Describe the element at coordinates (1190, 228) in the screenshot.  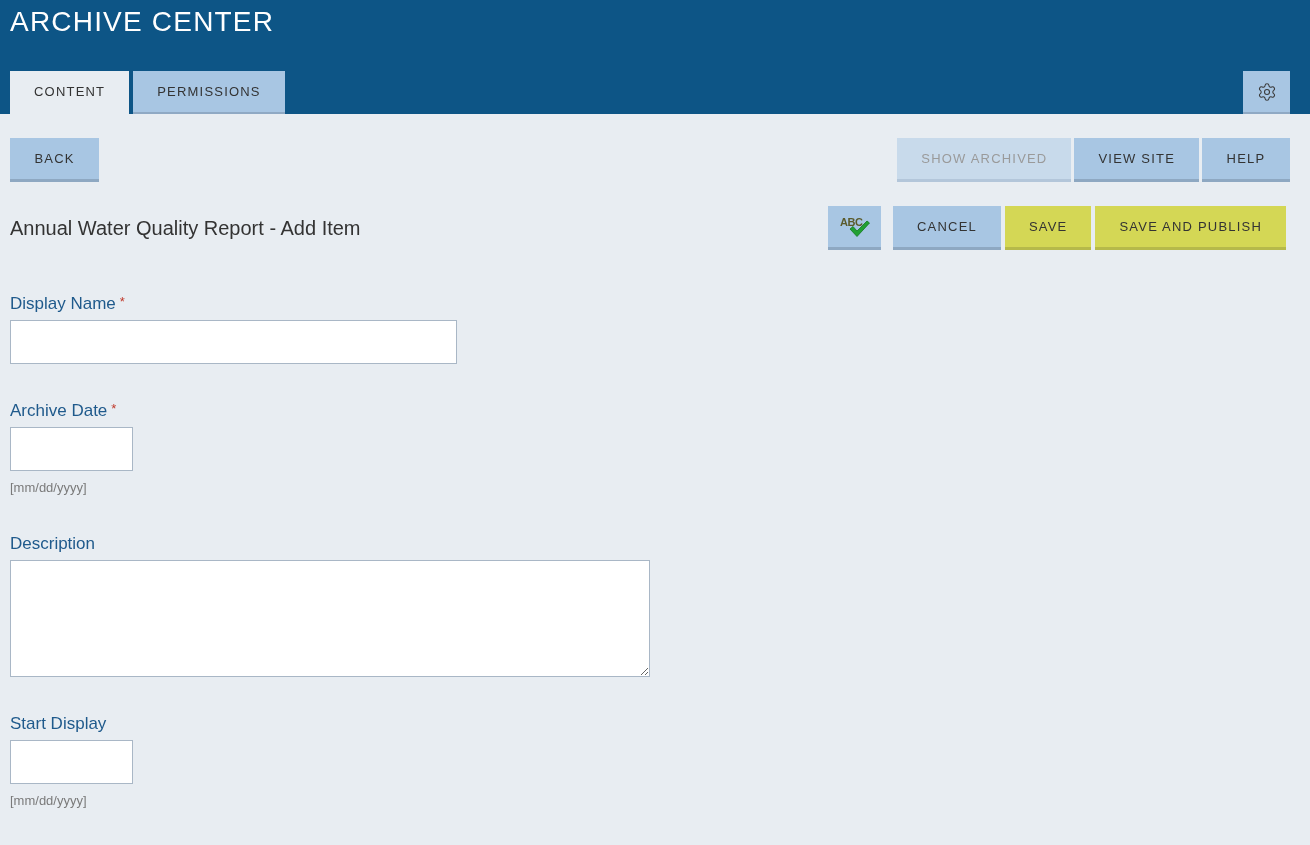
I see `action-button: SAVE AND PUBLISH` at that location.